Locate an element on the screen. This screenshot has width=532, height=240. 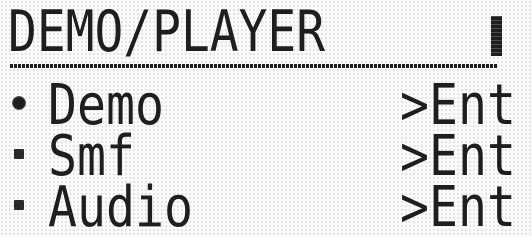
selection-cursor-icon is located at coordinates (19, 103).